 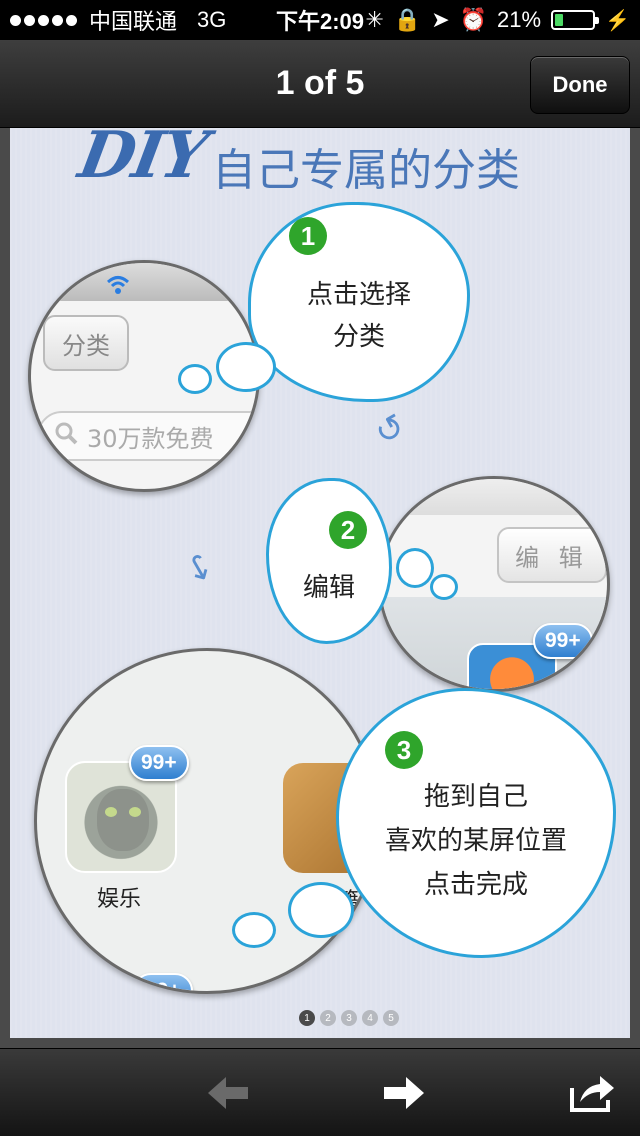 What do you see at coordinates (494, 497) in the screenshot?
I see `status-strip` at bounding box center [494, 497].